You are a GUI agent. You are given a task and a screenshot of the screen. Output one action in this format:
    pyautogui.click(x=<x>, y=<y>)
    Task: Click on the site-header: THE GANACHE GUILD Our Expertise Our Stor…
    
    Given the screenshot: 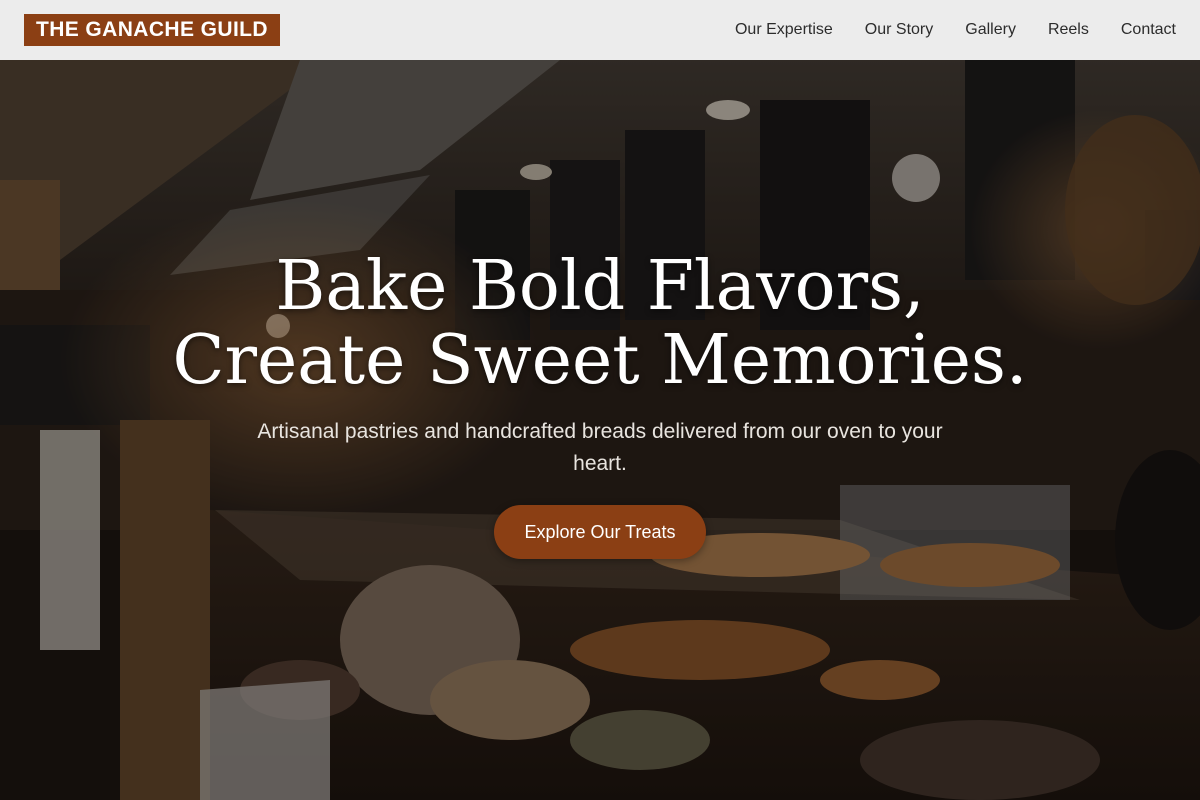 What is the action you would take?
    pyautogui.click(x=600, y=30)
    